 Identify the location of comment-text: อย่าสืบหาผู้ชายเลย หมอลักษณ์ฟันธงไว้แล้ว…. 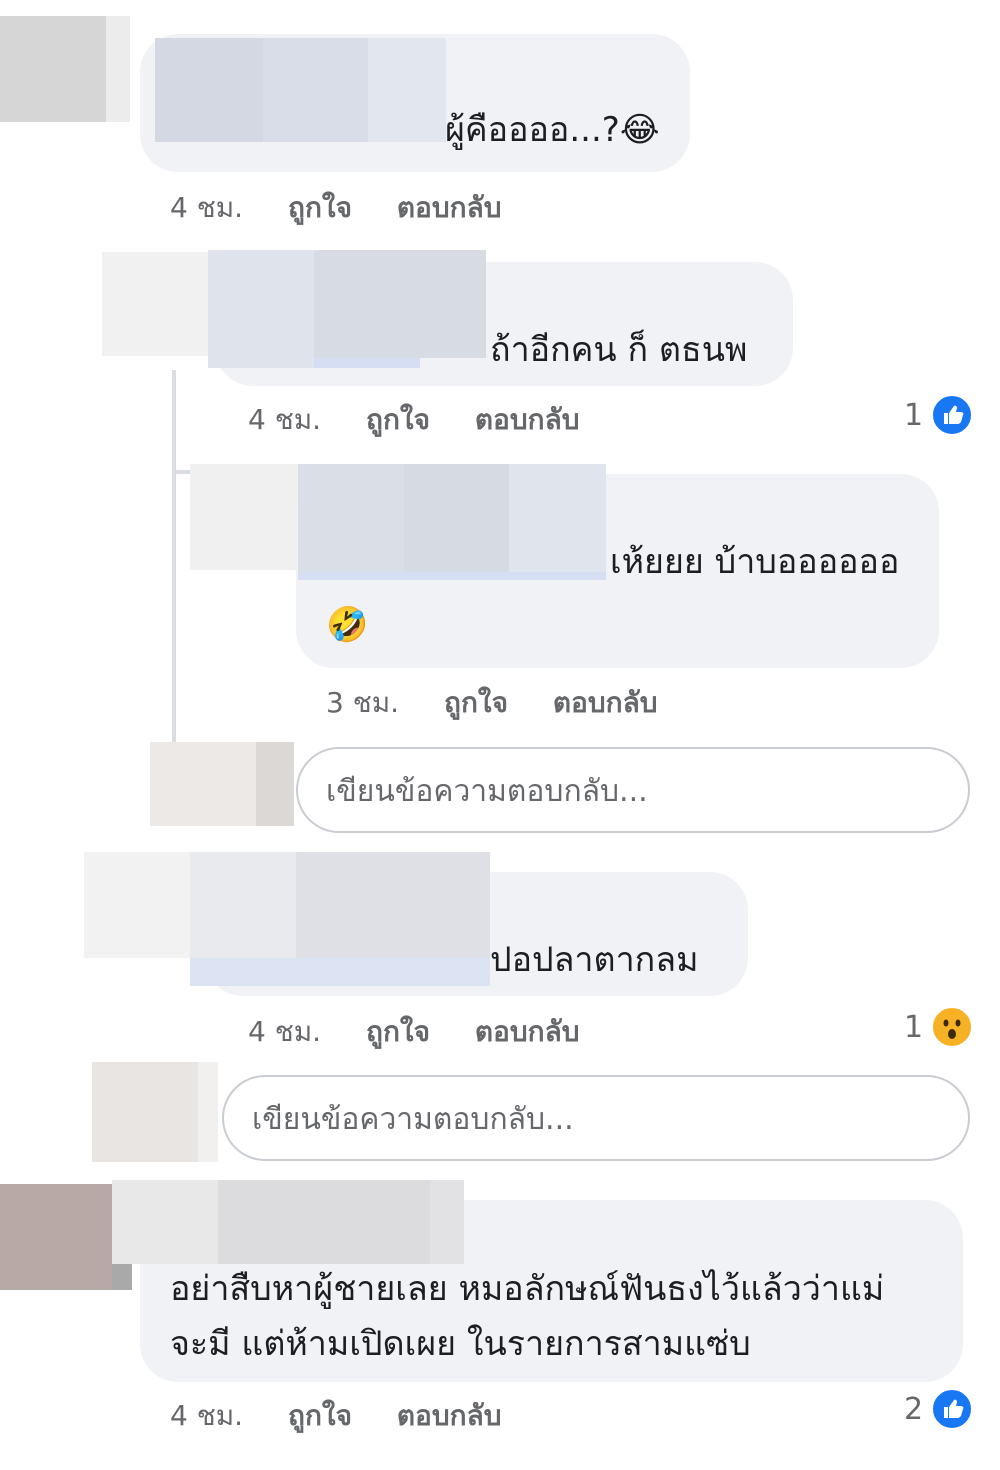
(527, 1289).